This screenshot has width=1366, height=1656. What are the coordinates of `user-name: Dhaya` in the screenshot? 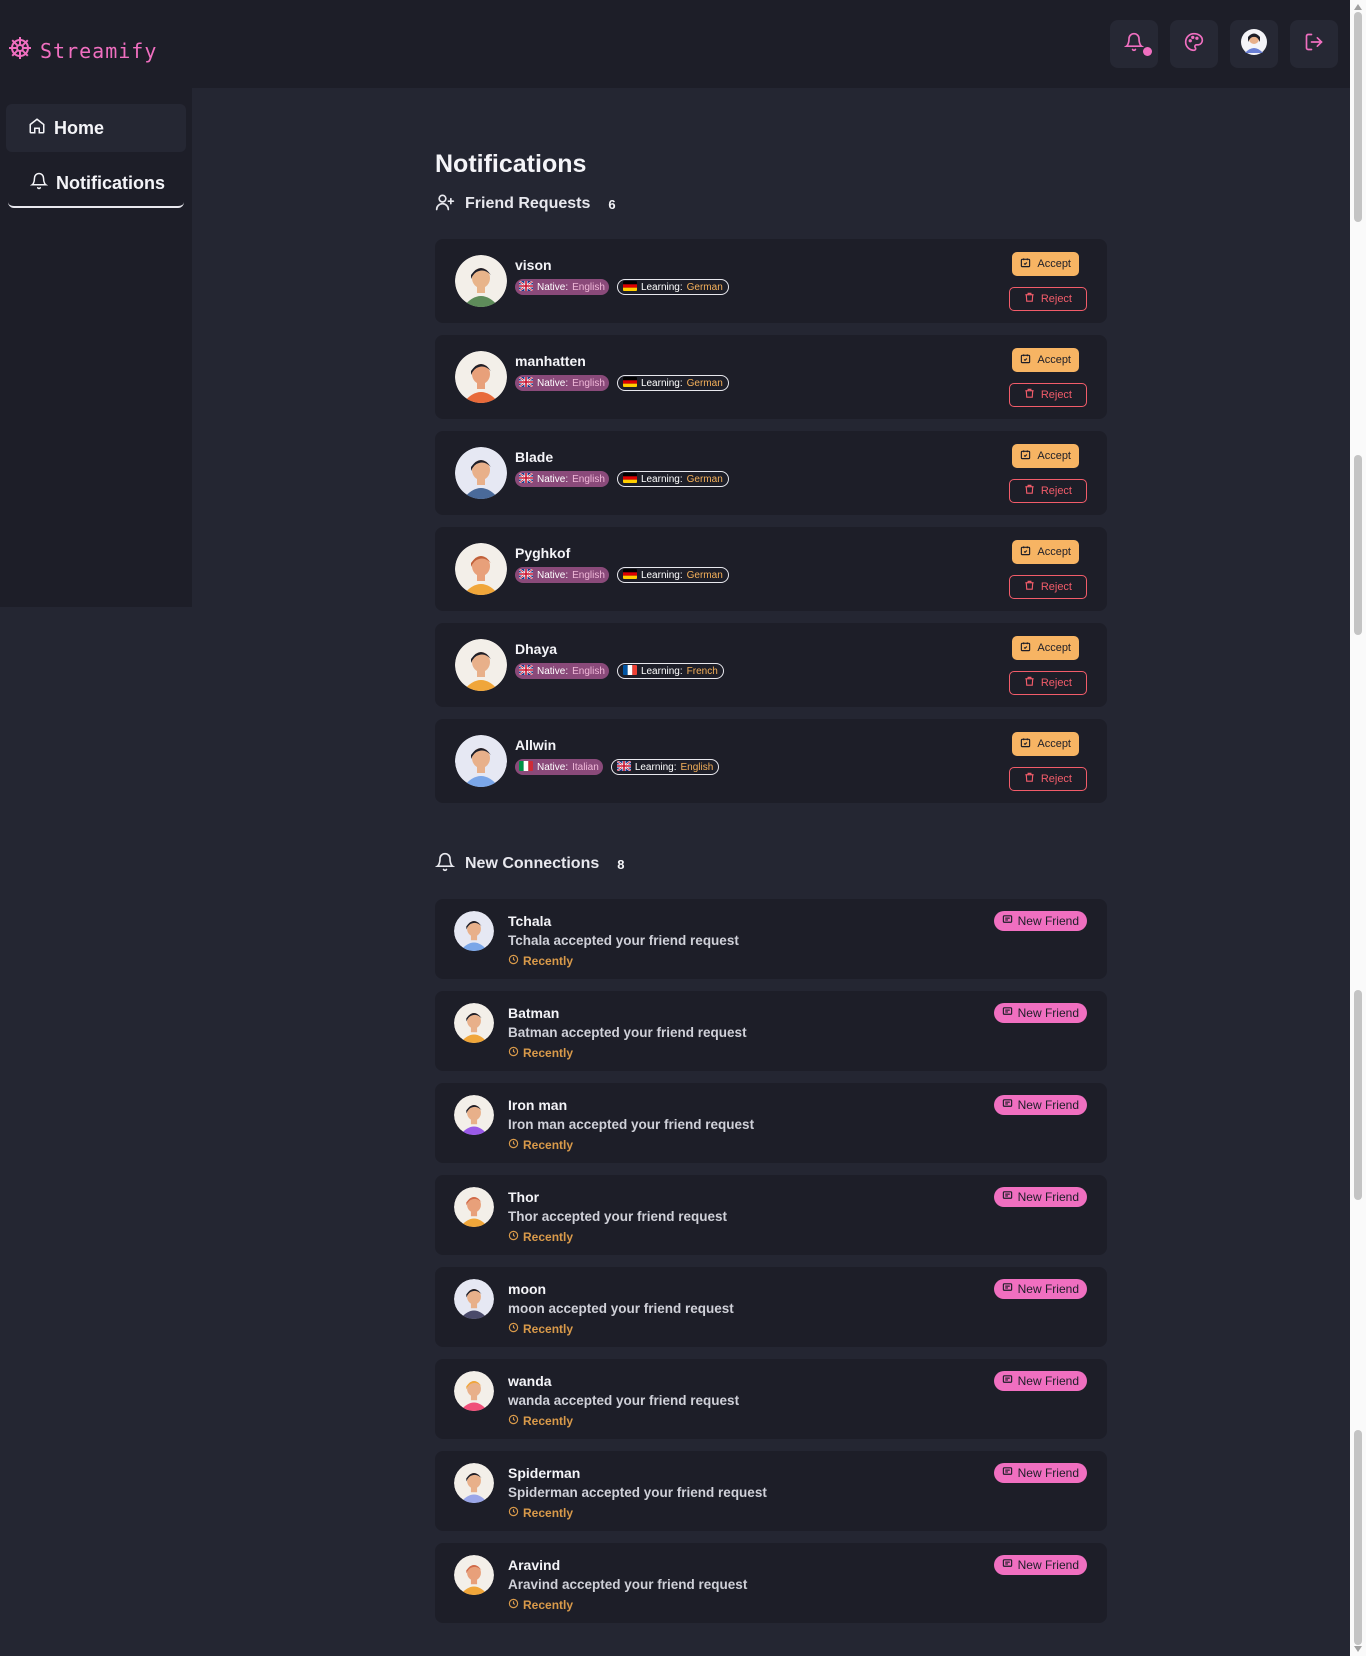 It's located at (536, 649).